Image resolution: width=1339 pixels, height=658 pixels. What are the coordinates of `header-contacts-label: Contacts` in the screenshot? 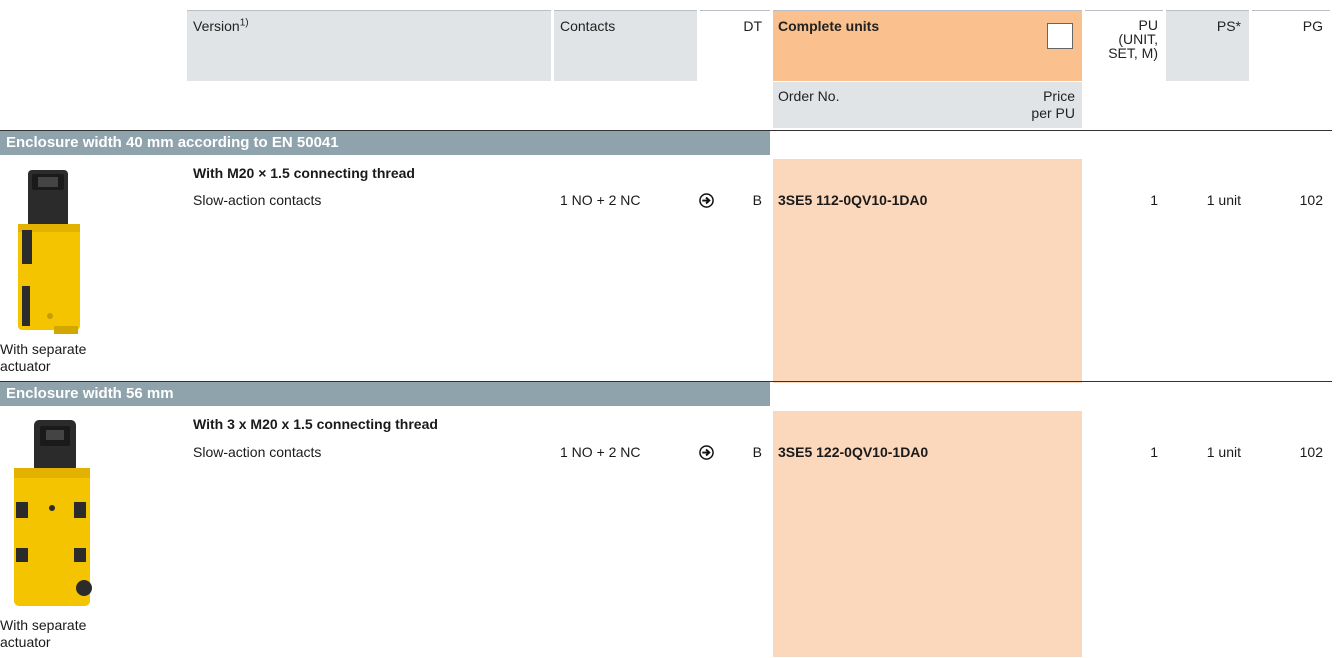 It's located at (588, 26).